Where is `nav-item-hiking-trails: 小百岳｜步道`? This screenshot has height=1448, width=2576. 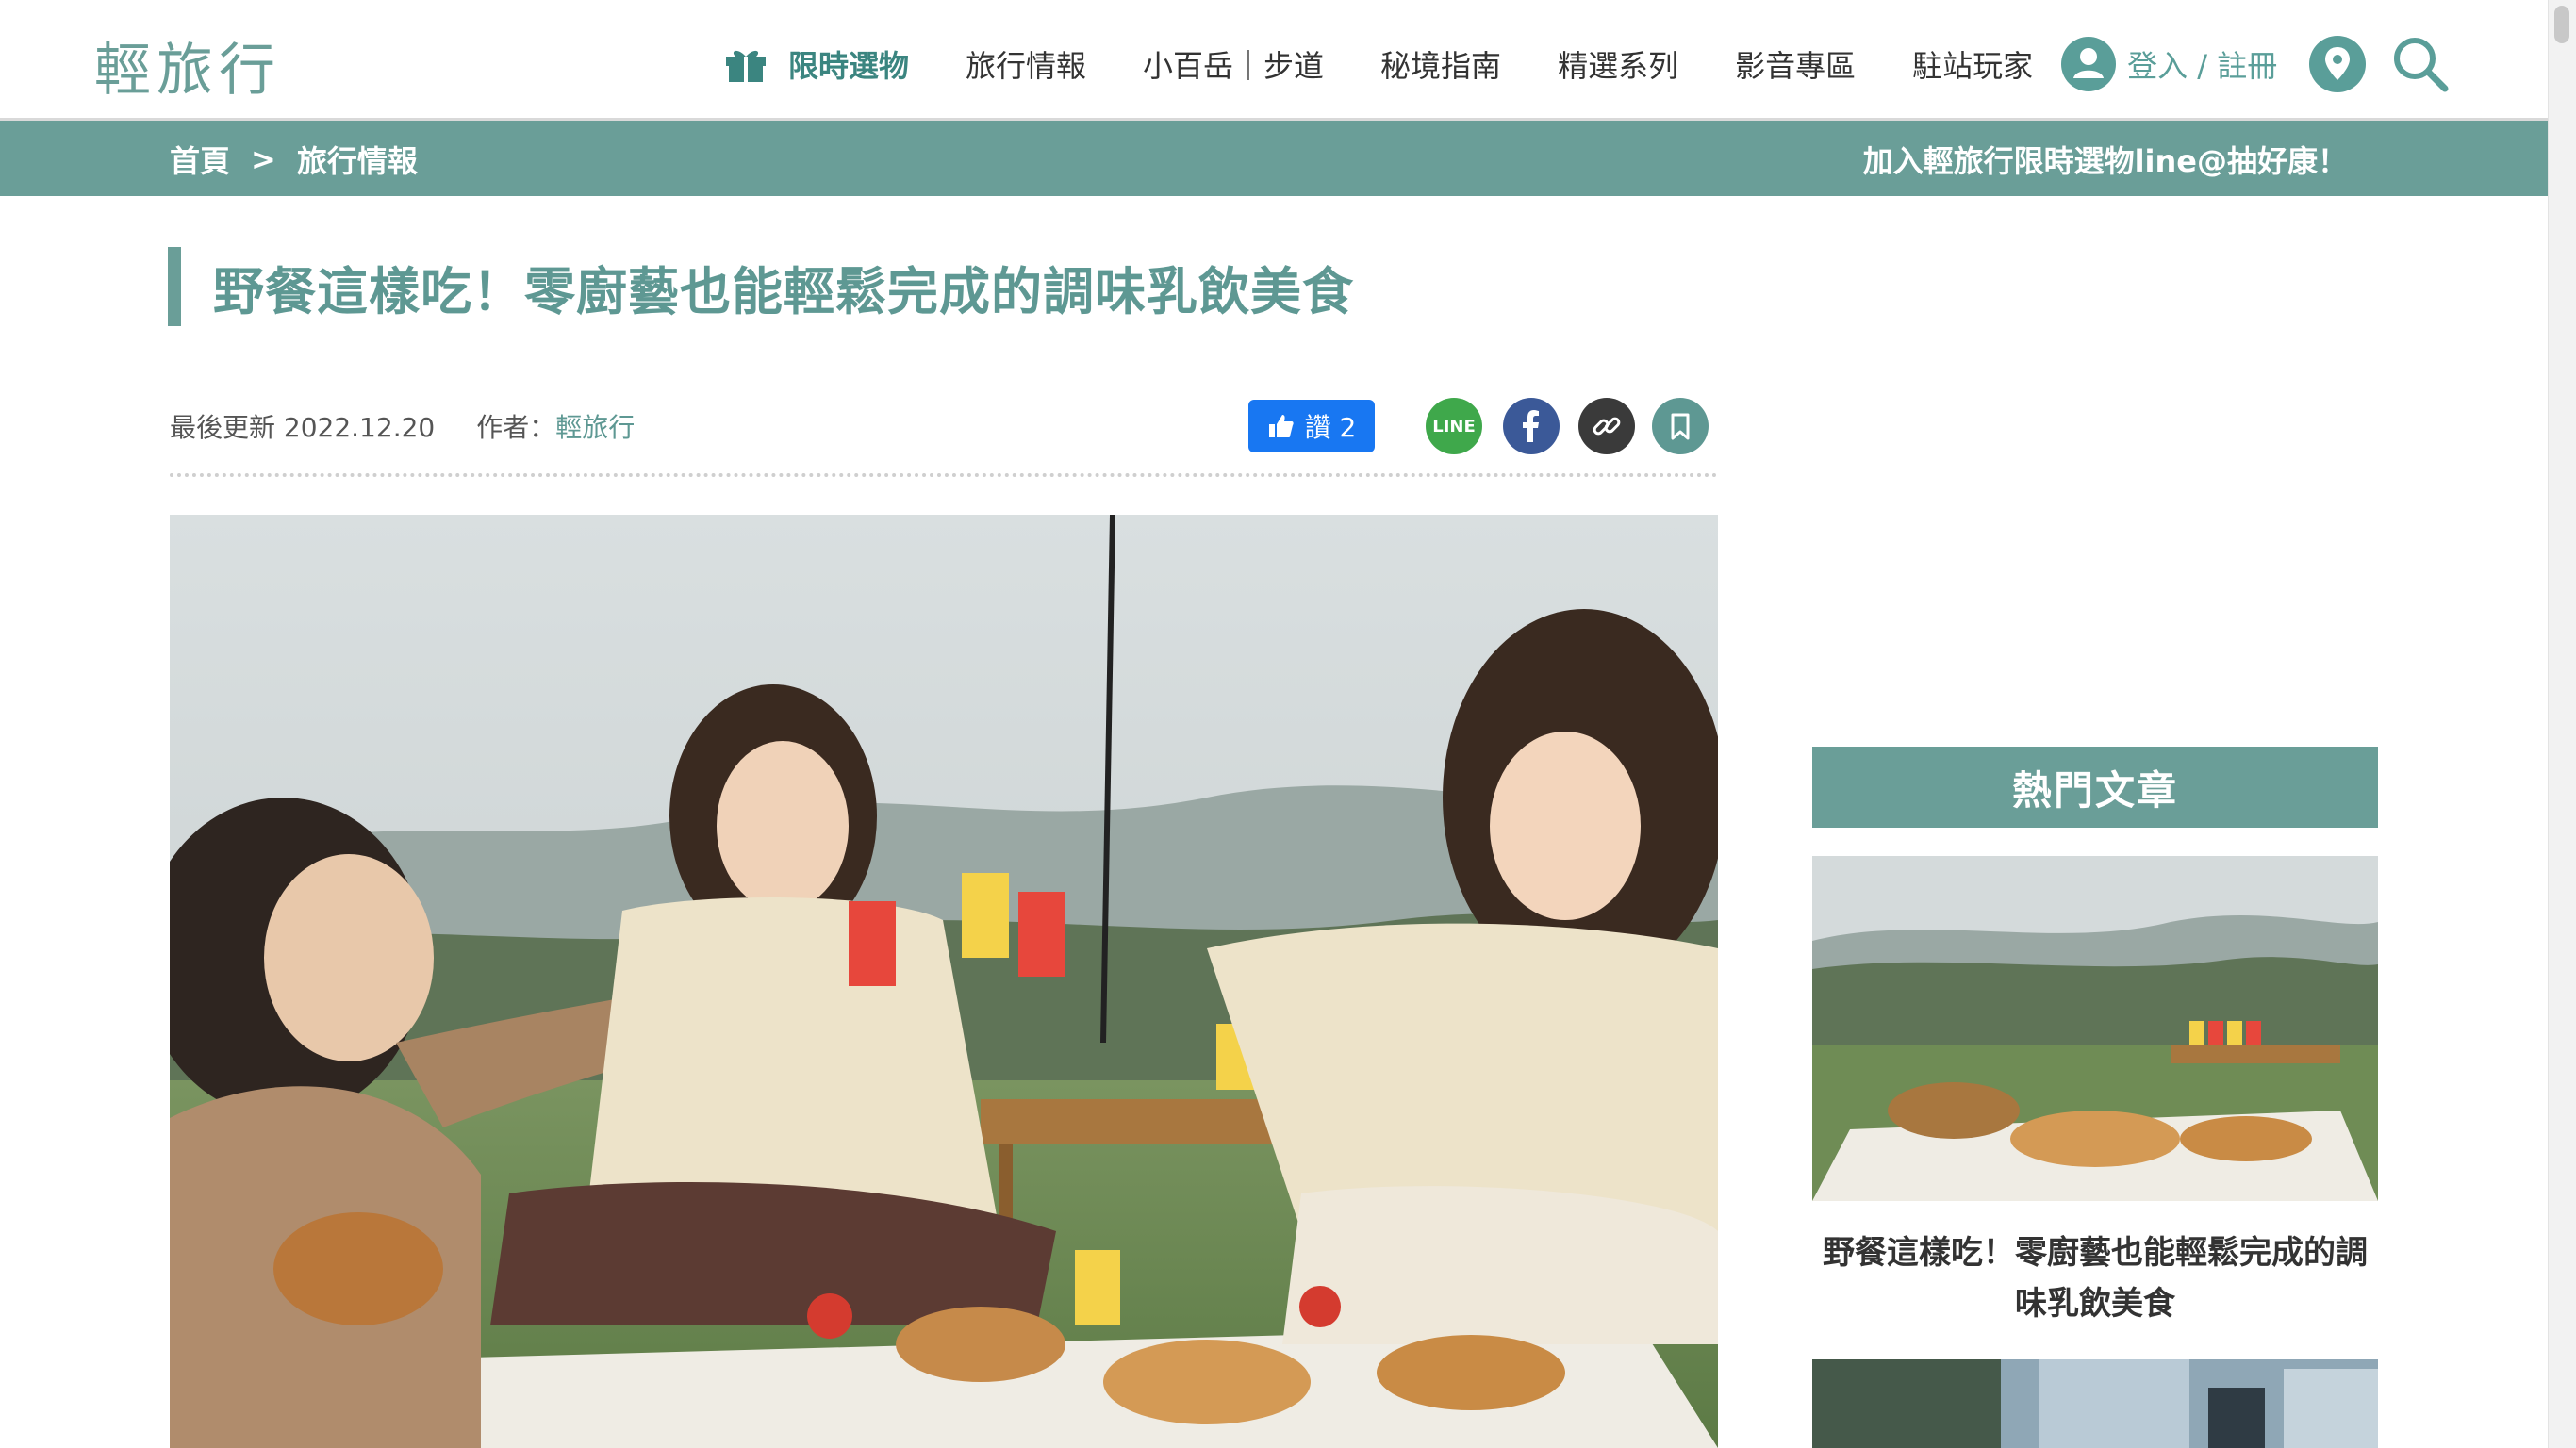
nav-item-hiking-trails: 小百岳｜步道 is located at coordinates (1233, 64).